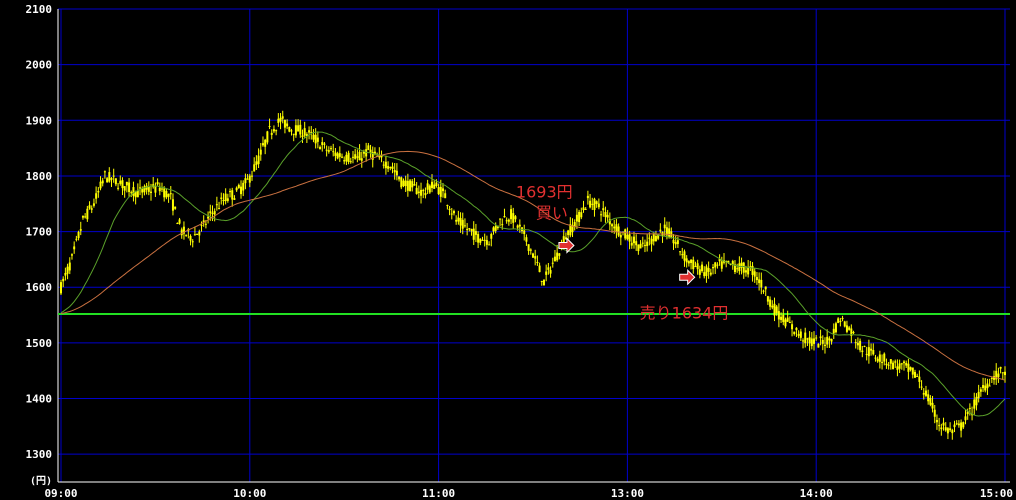  I want to click on sell-arrow-icon, so click(687, 277).